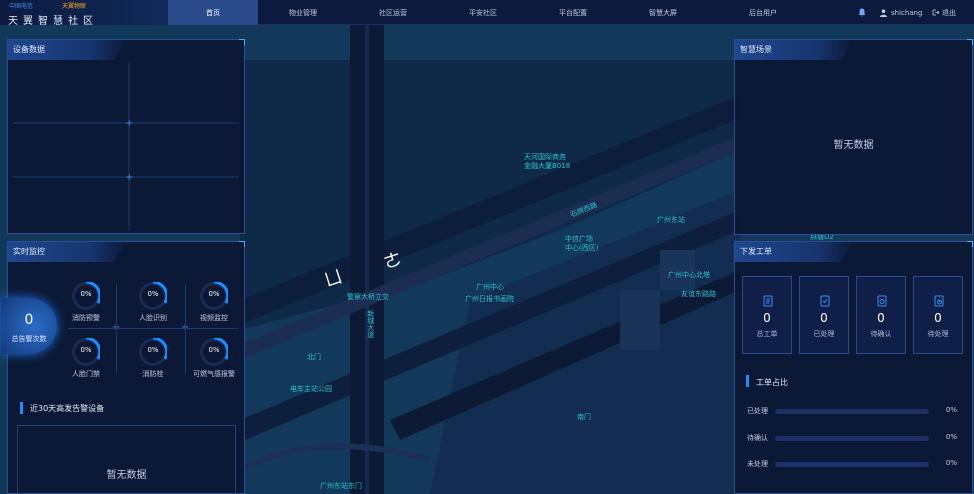  What do you see at coordinates (29, 251) in the screenshot?
I see `panel-title: 实时监控` at bounding box center [29, 251].